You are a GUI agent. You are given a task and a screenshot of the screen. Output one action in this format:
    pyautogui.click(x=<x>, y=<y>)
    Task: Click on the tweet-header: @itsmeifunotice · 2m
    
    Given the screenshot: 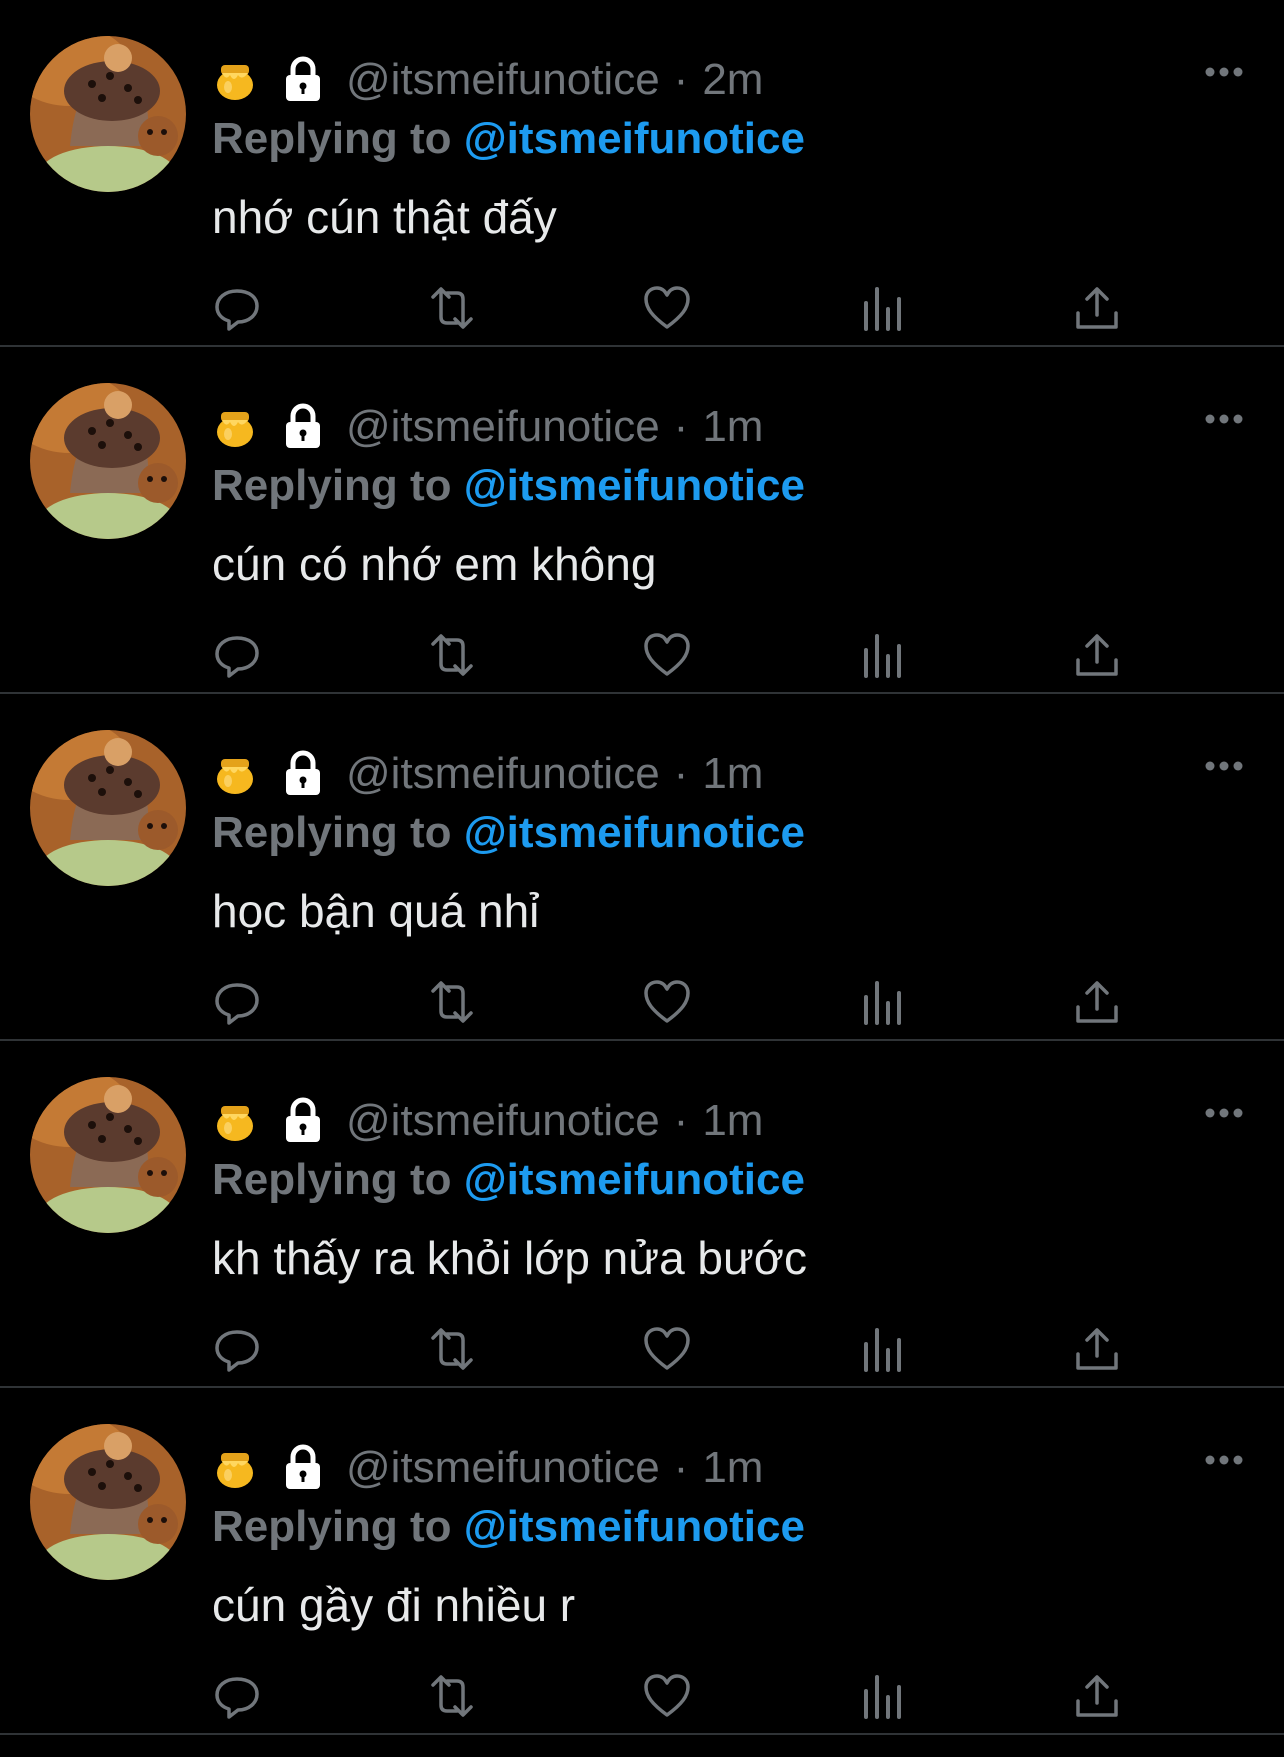 What is the action you would take?
    pyautogui.click(x=487, y=80)
    